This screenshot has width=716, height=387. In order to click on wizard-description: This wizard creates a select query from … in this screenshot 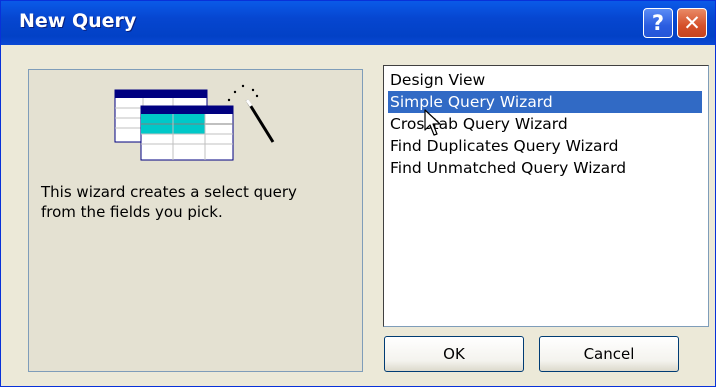, I will do `click(201, 202)`.